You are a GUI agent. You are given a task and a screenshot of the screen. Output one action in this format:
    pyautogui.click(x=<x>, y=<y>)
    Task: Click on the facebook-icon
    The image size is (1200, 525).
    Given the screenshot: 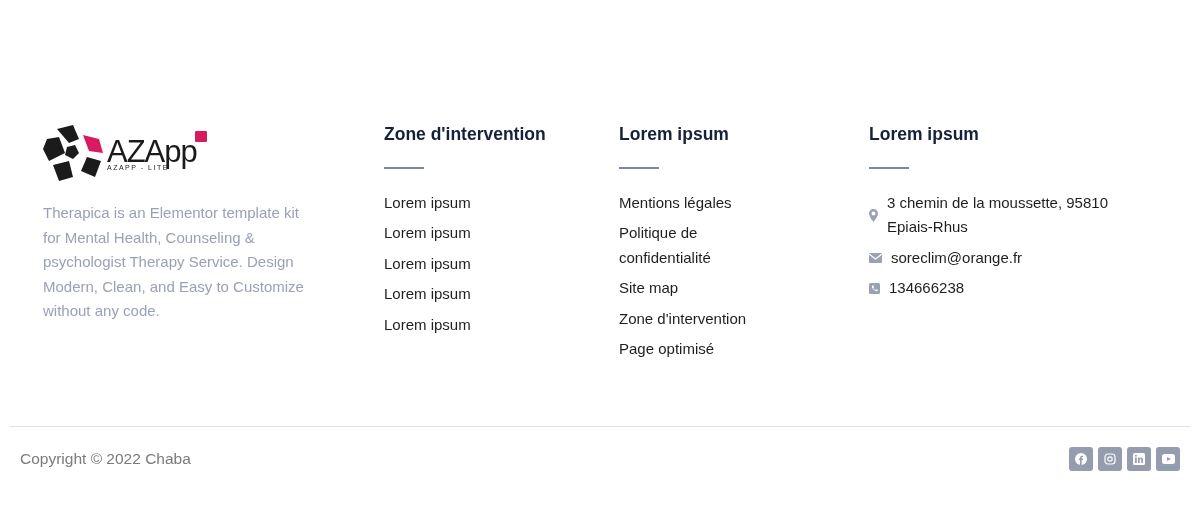 What is the action you would take?
    pyautogui.click(x=1081, y=459)
    